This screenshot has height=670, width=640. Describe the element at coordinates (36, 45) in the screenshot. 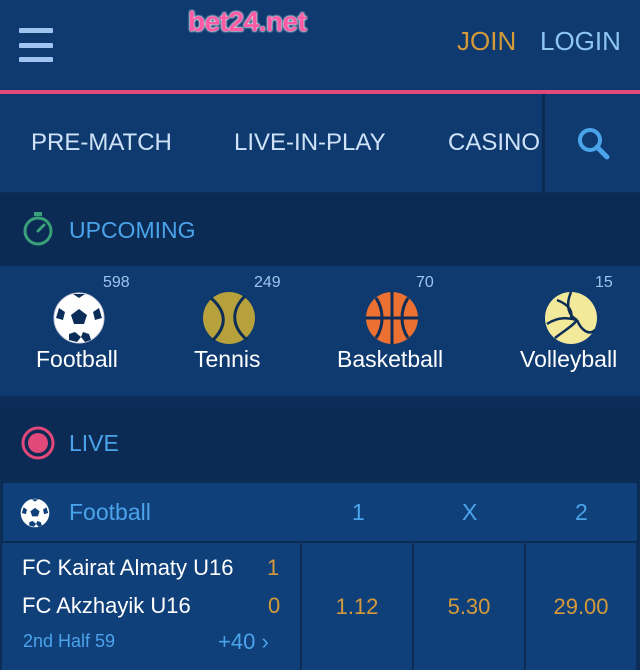

I see `hamburger-menu-icon` at that location.